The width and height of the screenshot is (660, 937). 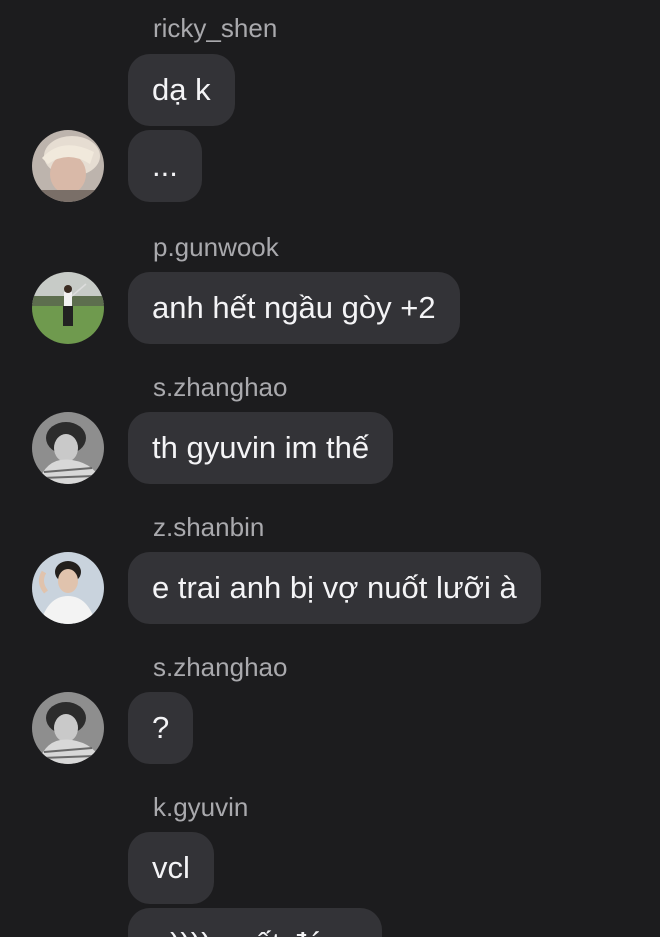 What do you see at coordinates (161, 728) in the screenshot?
I see `message-bubble: ?` at bounding box center [161, 728].